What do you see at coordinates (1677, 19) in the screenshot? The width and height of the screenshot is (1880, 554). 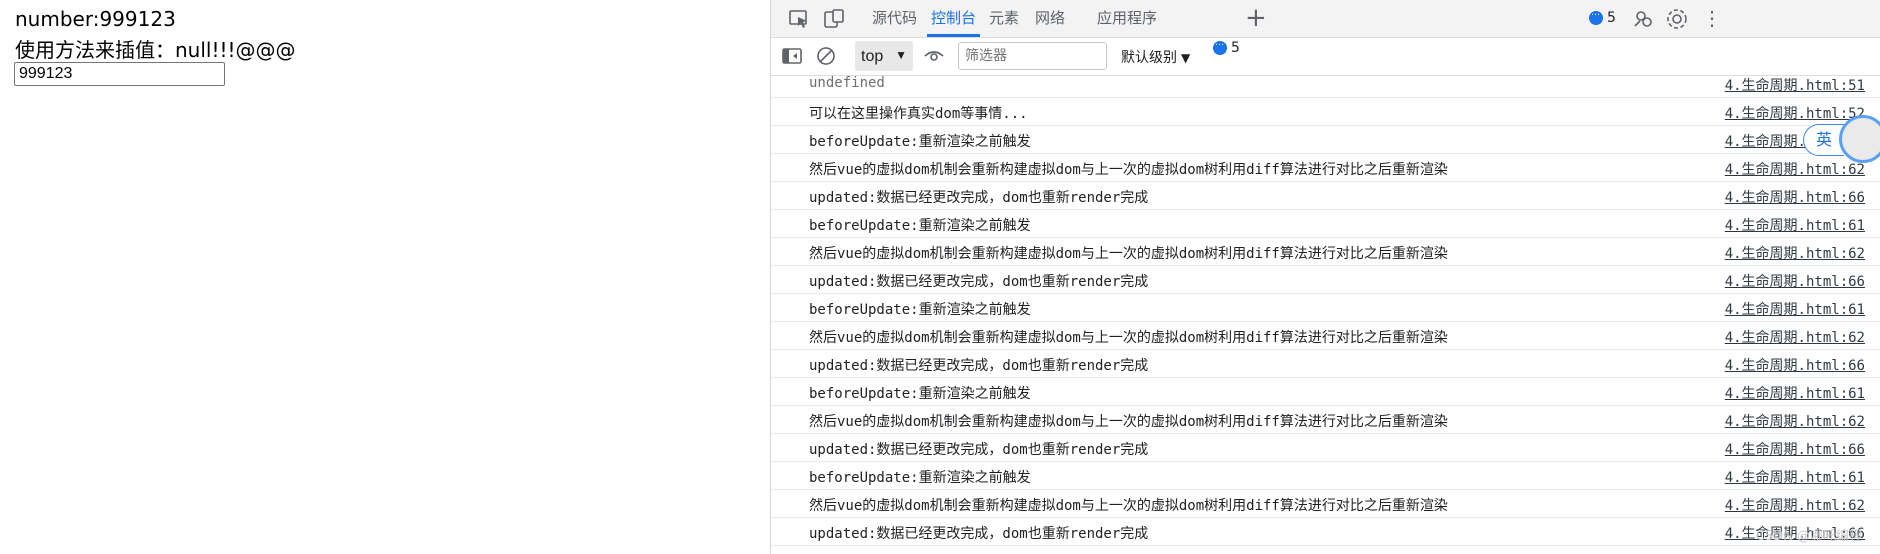 I see `settings-icon` at bounding box center [1677, 19].